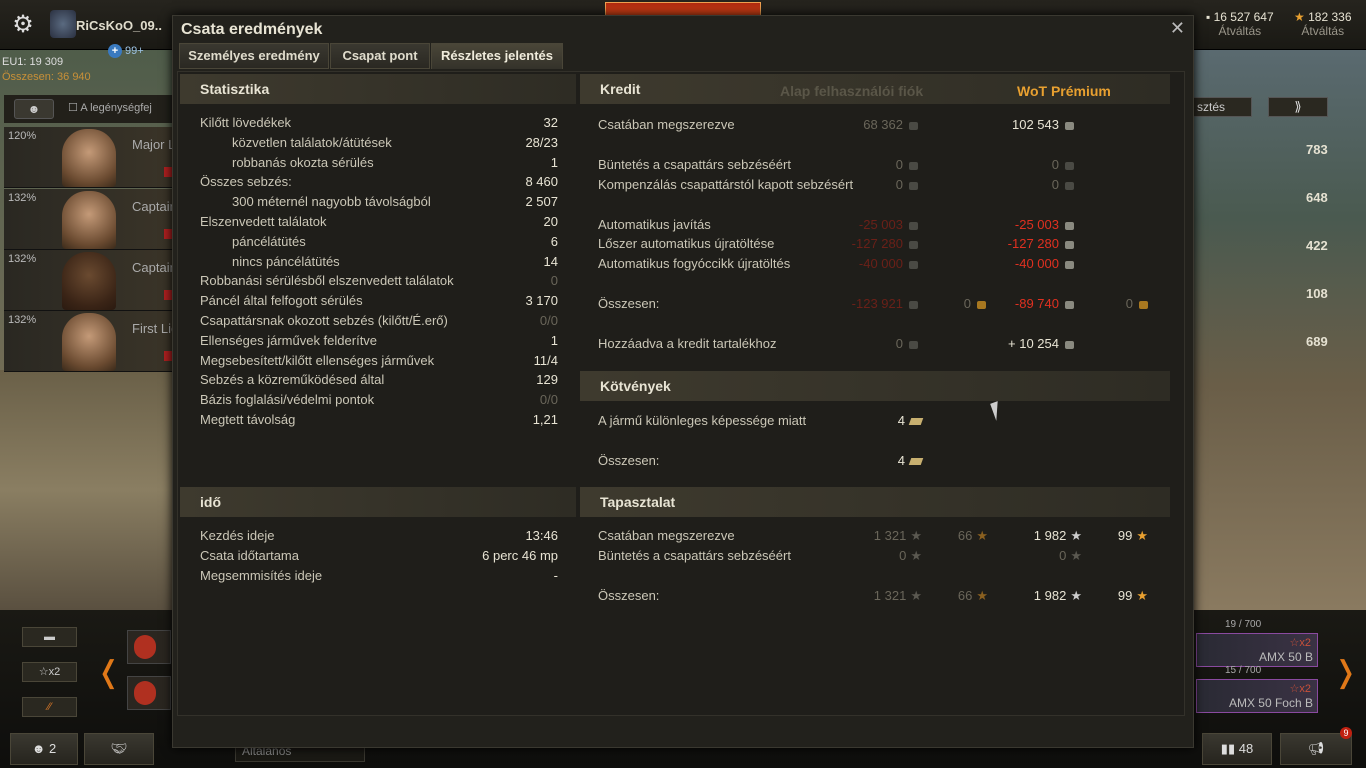 This screenshot has height=768, width=1366. What do you see at coordinates (550, 261) in the screenshot?
I see `stat-value: 14` at bounding box center [550, 261].